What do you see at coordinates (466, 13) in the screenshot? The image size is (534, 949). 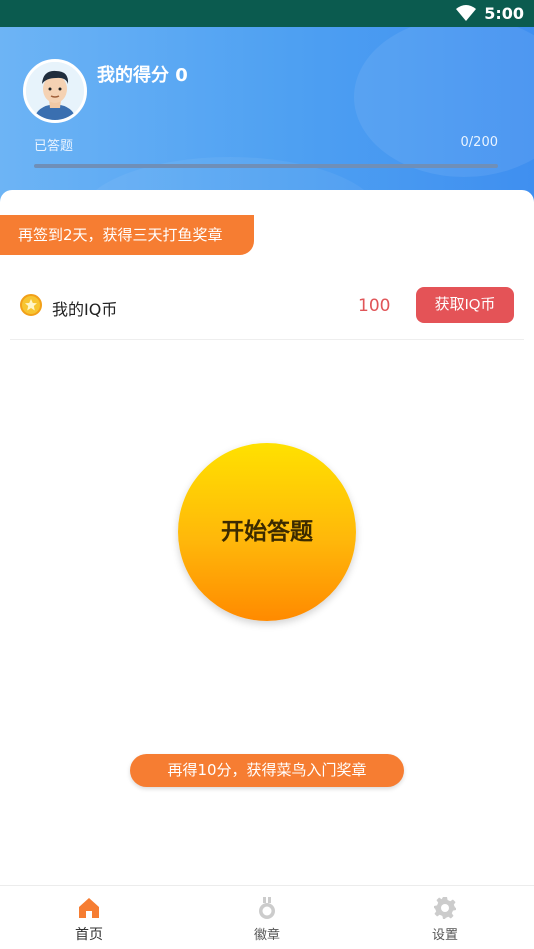 I see `wifi-icon` at bounding box center [466, 13].